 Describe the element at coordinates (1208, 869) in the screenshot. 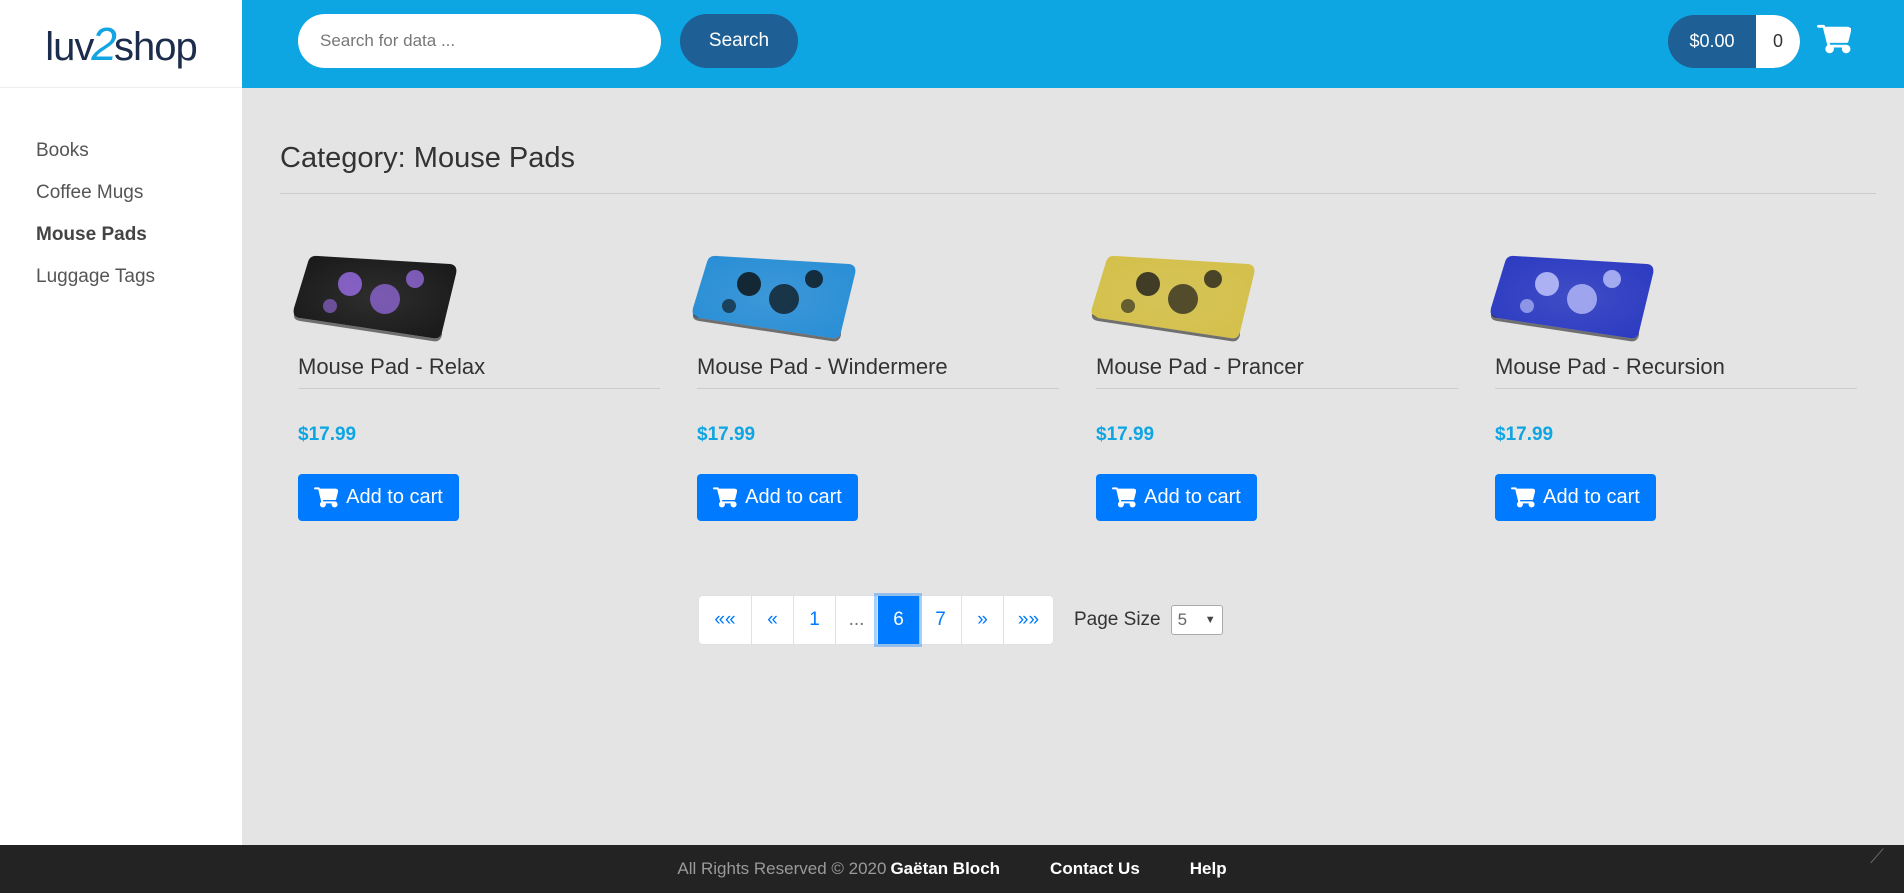

I see `footer-help-link: Help` at that location.